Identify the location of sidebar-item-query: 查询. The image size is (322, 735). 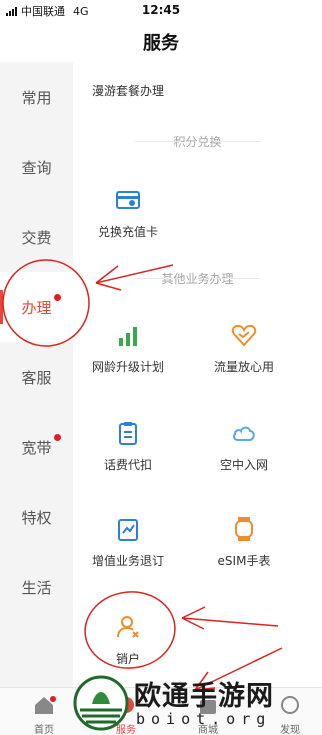
(36, 167).